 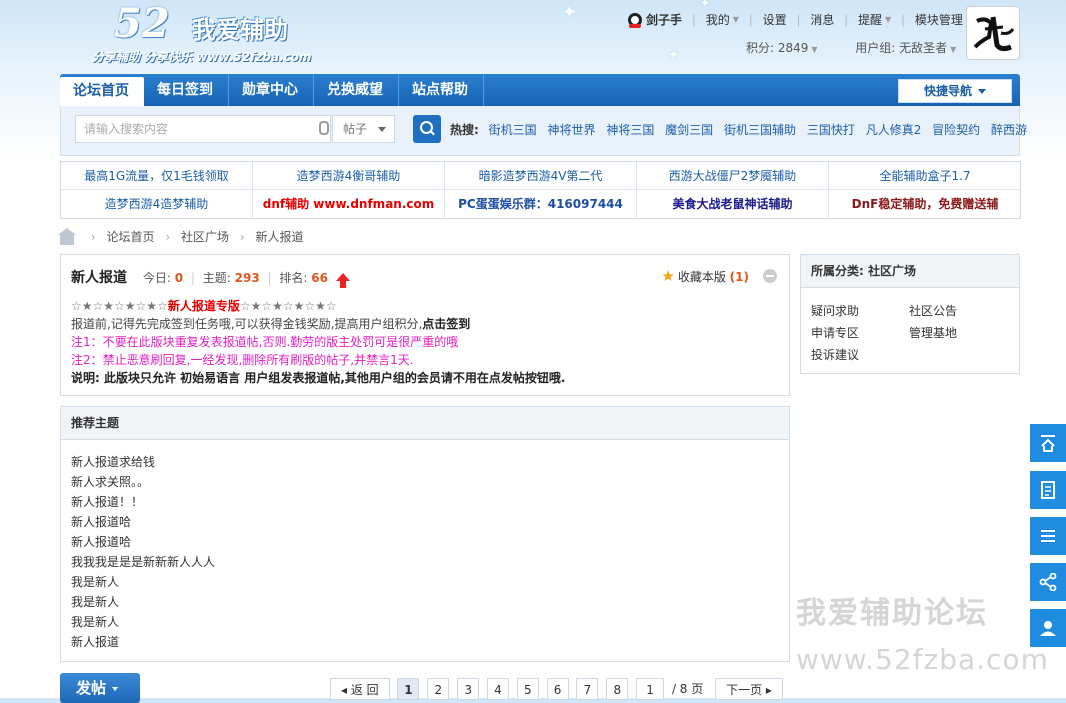 I want to click on ad-link: 西游大战僵尸2梦魇辅助, so click(x=733, y=176).